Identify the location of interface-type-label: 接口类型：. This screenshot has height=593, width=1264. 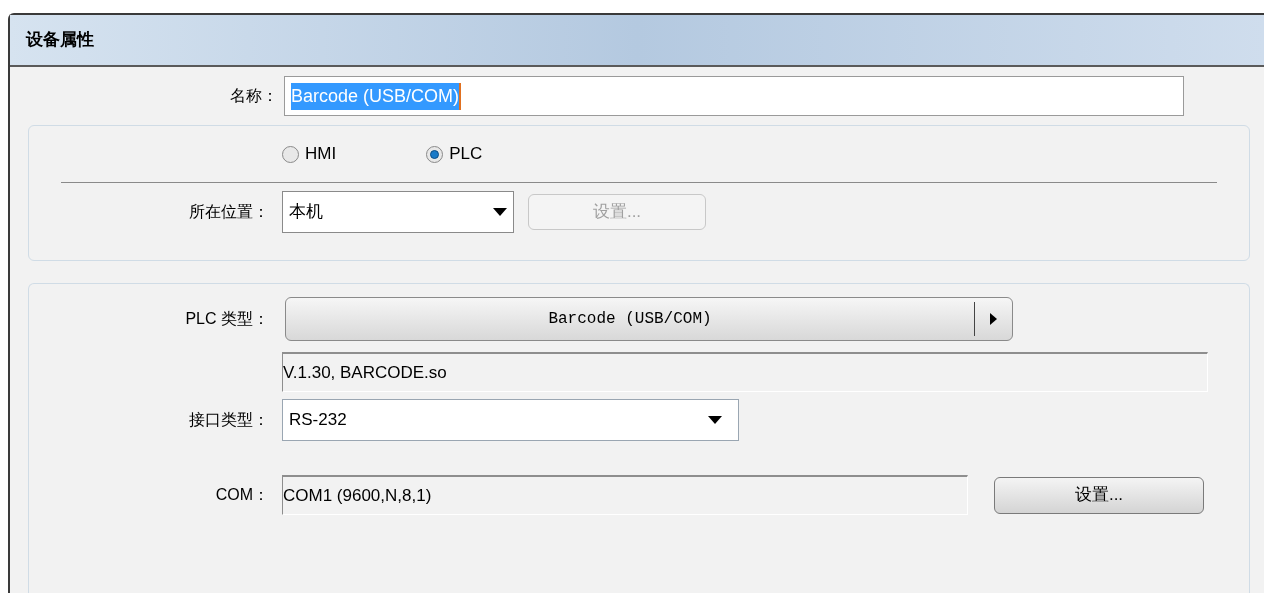
(229, 420).